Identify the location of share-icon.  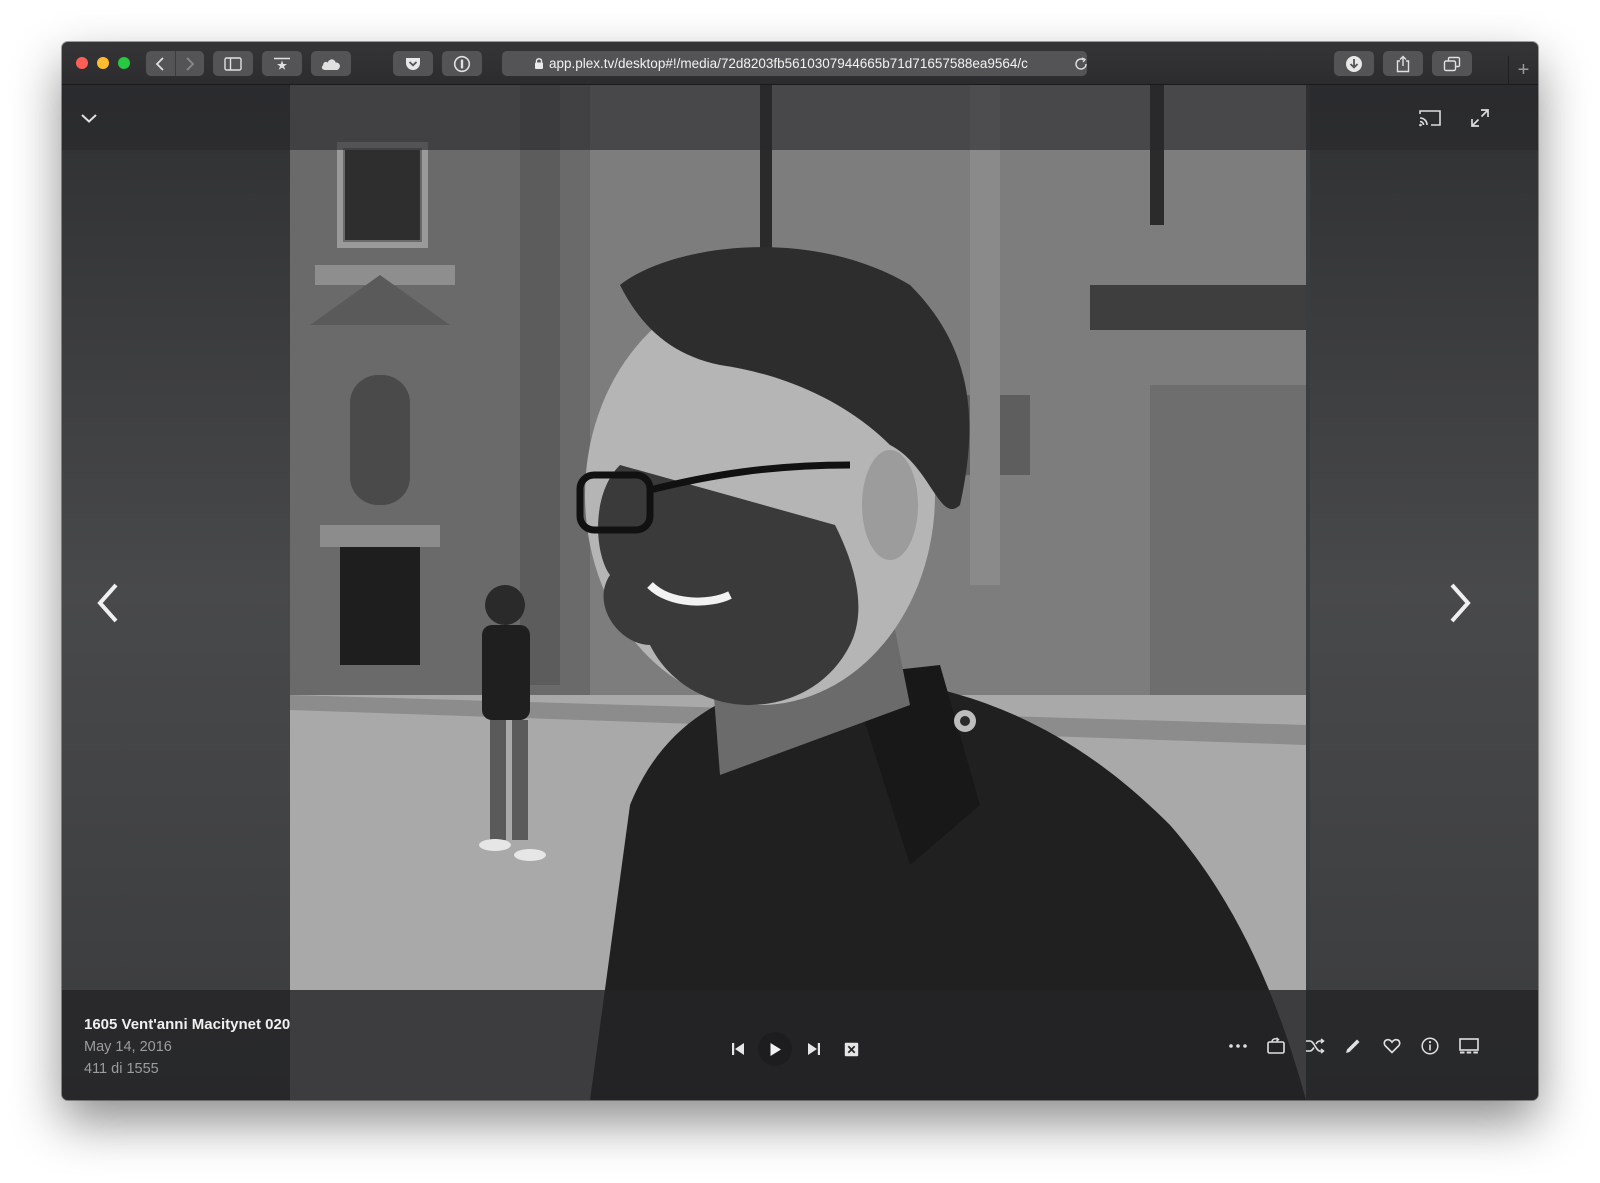
(1403, 63).